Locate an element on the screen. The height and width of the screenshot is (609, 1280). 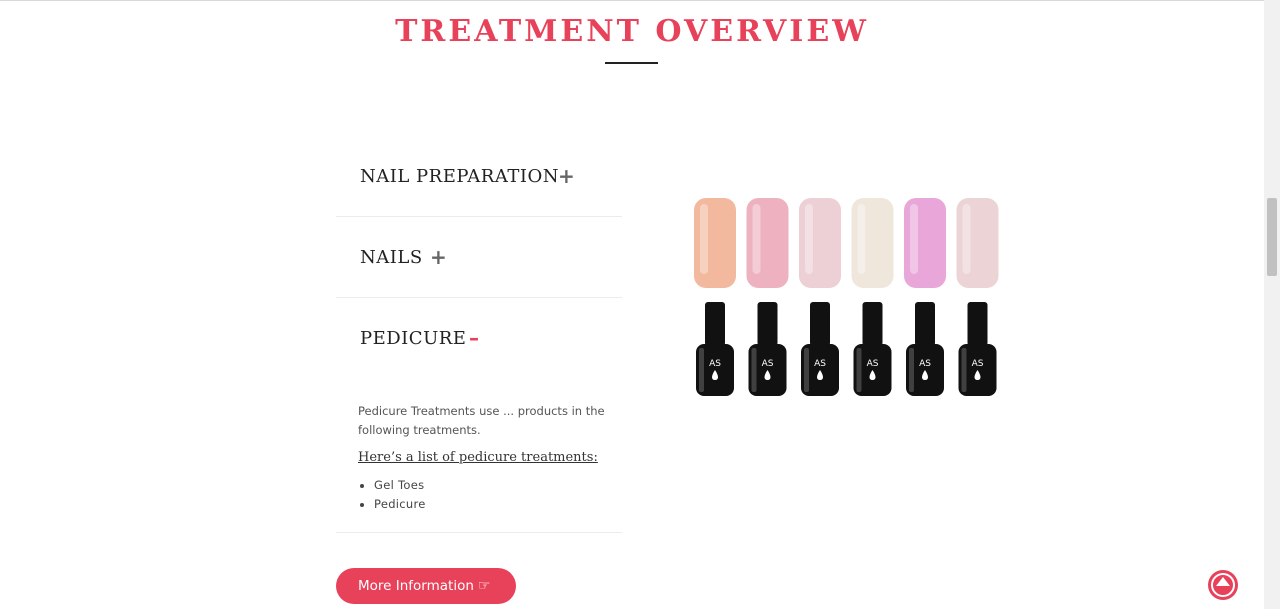
hand-pointer-icon: ☞ is located at coordinates (484, 586).